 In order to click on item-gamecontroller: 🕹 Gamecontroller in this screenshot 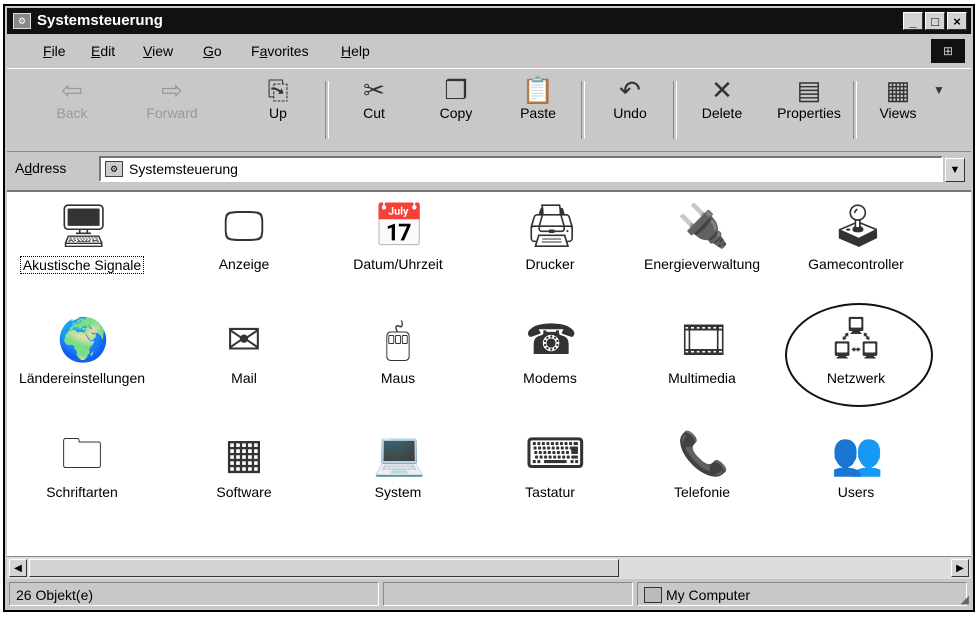, I will do `click(856, 236)`.